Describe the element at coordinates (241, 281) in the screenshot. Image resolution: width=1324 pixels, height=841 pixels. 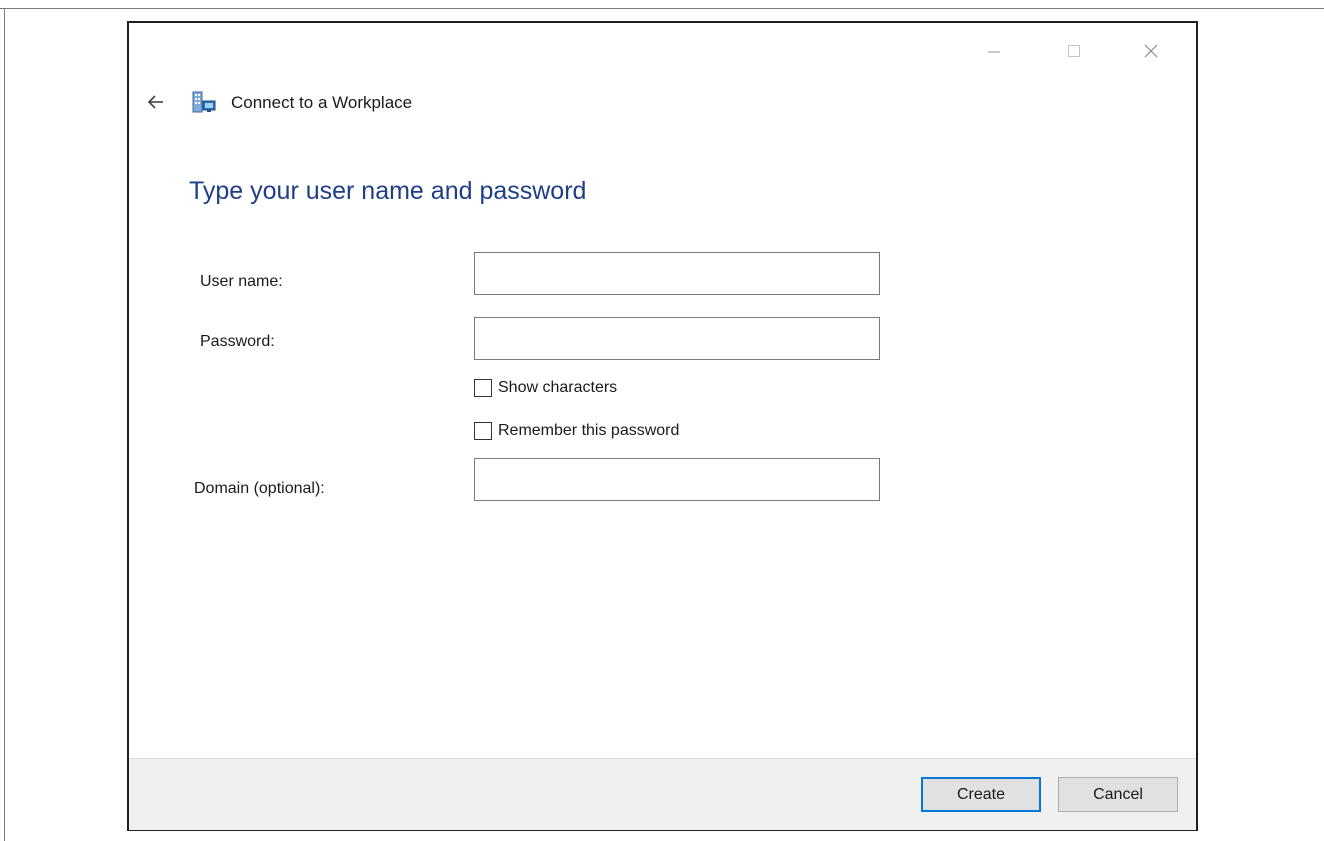
I see `username-label: User name:` at that location.